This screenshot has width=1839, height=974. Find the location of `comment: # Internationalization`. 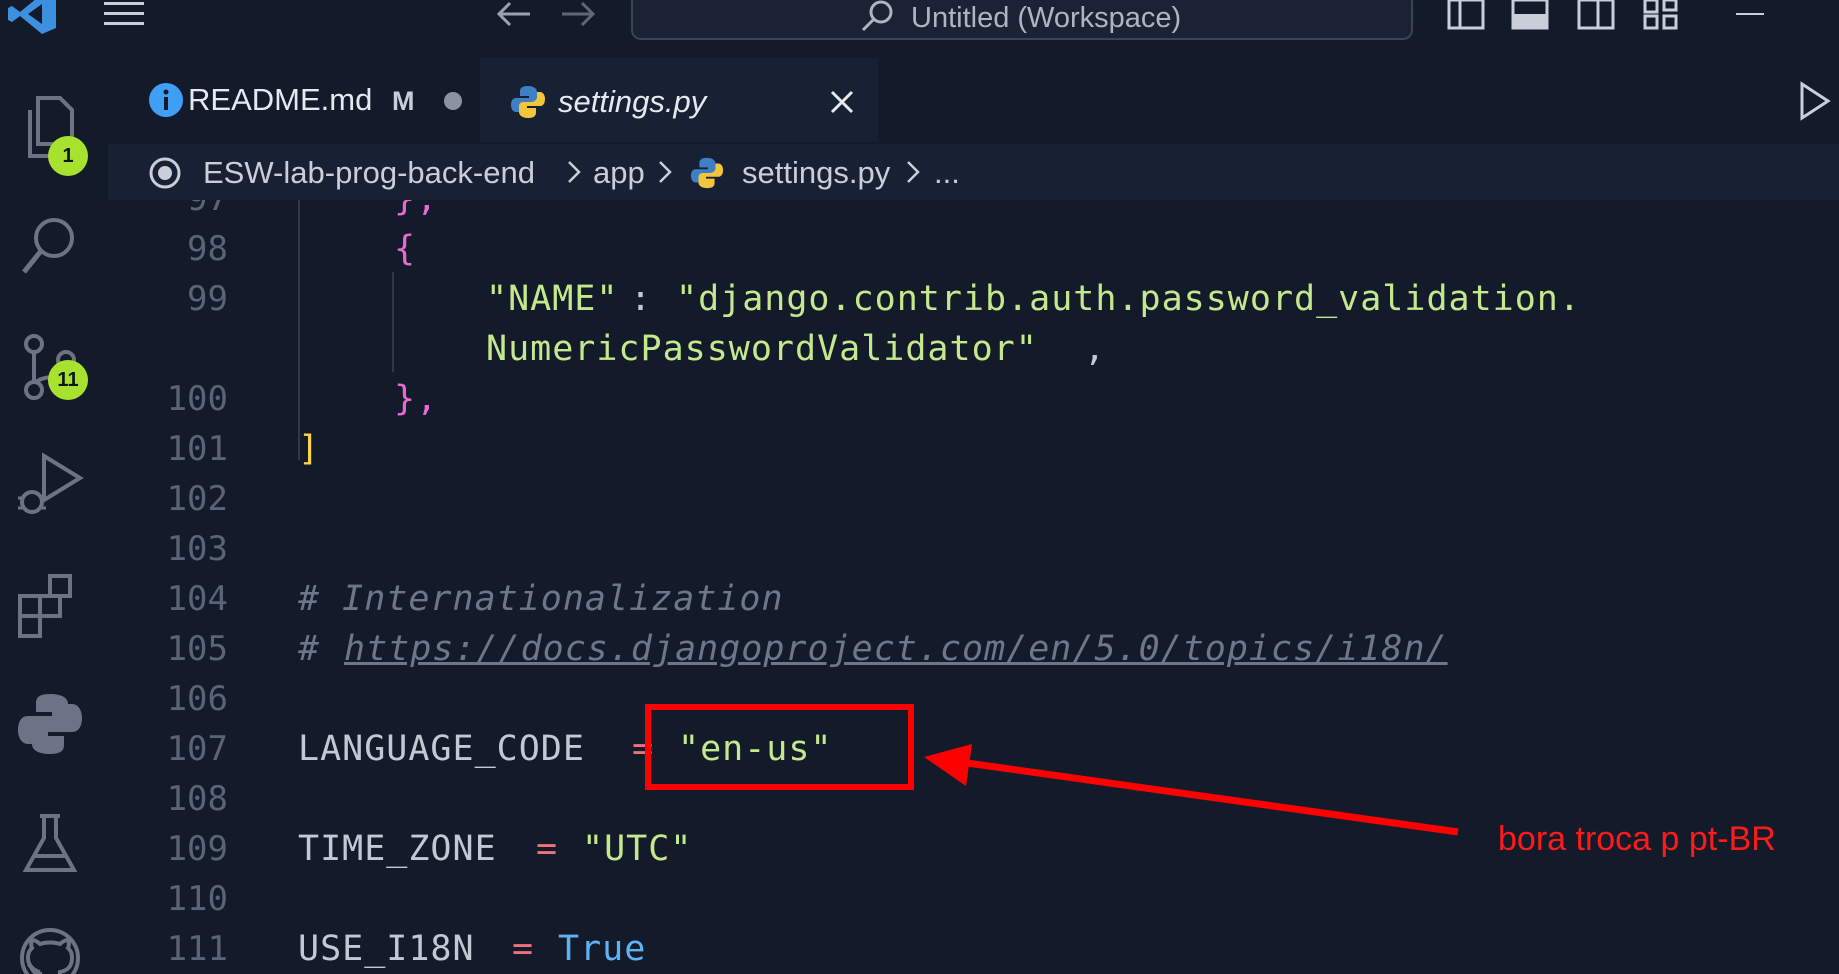

comment: # Internationalization is located at coordinates (541, 599).